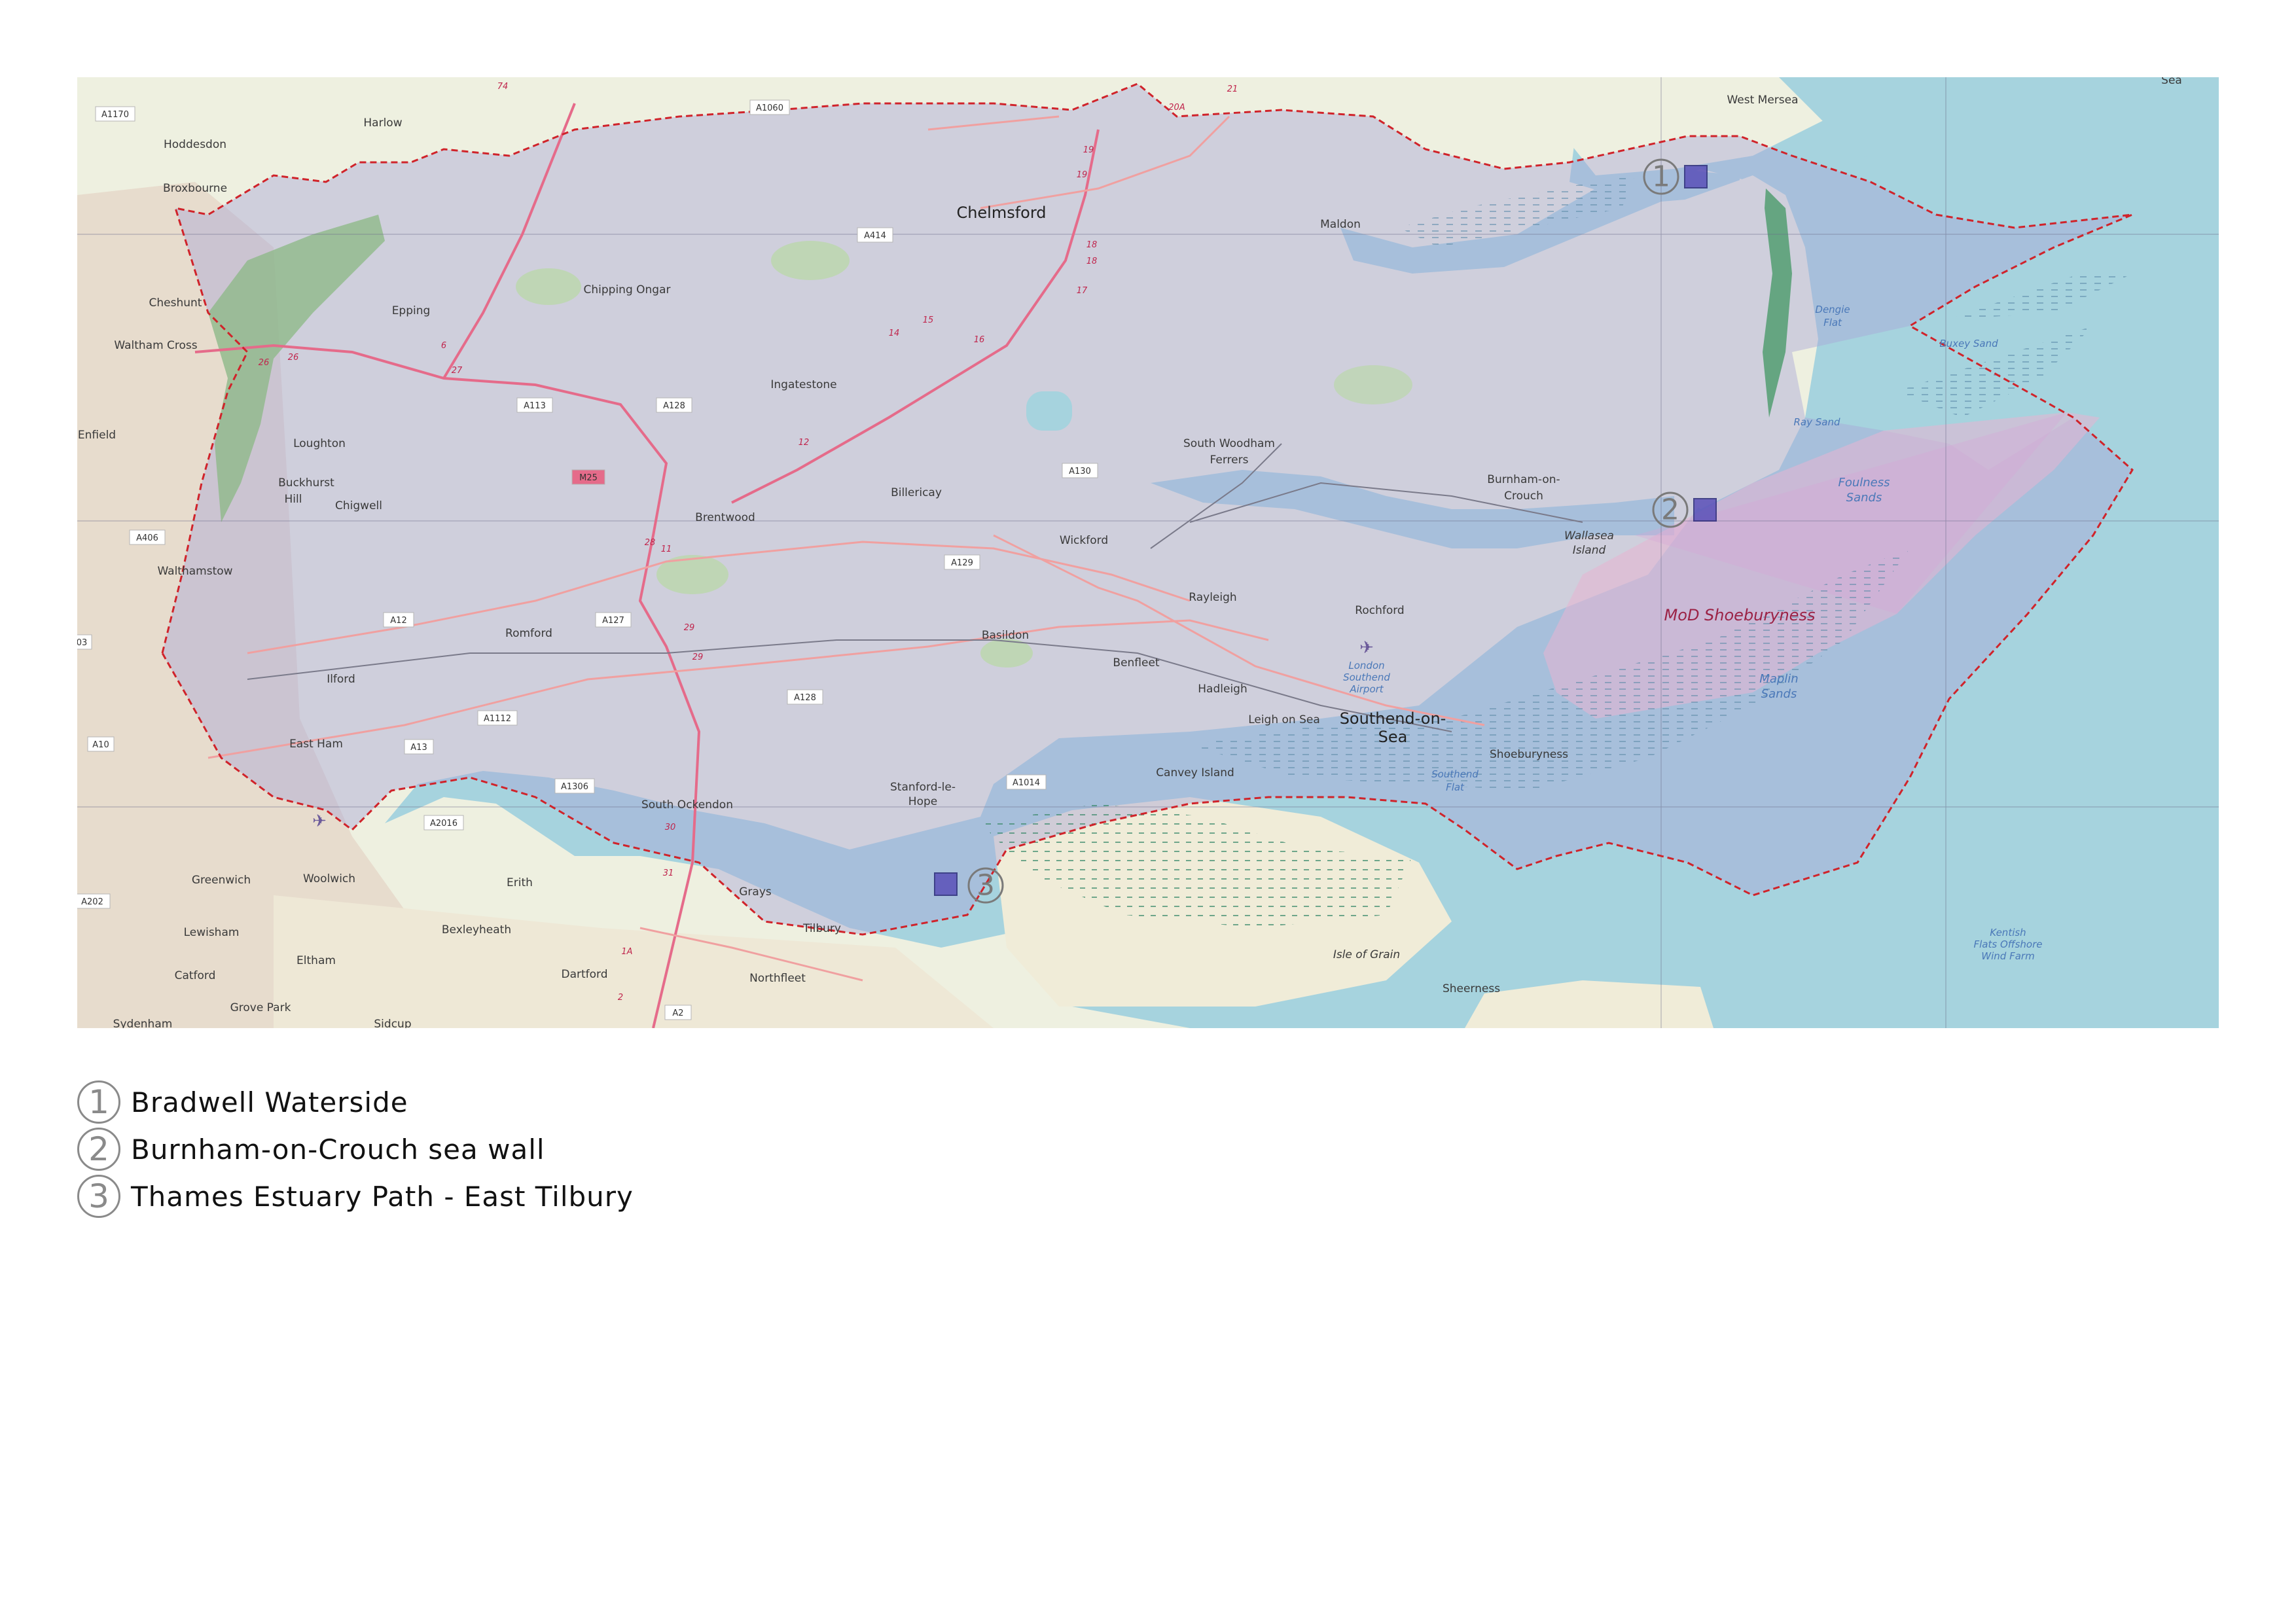 This screenshot has width=2296, height=1623. What do you see at coordinates (212, 932) in the screenshot?
I see `place-label: Lewisham` at bounding box center [212, 932].